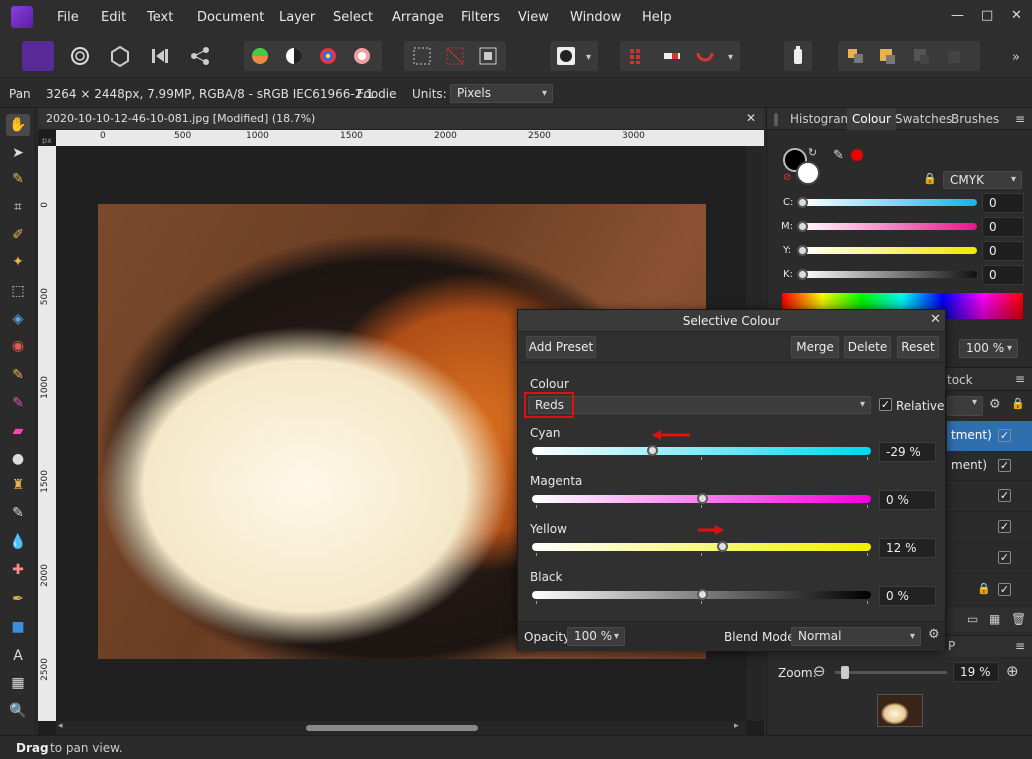 Image resolution: width=1032 pixels, height=759 pixels. What do you see at coordinates (80, 56) in the screenshot?
I see `liquify-persona-icon` at bounding box center [80, 56].